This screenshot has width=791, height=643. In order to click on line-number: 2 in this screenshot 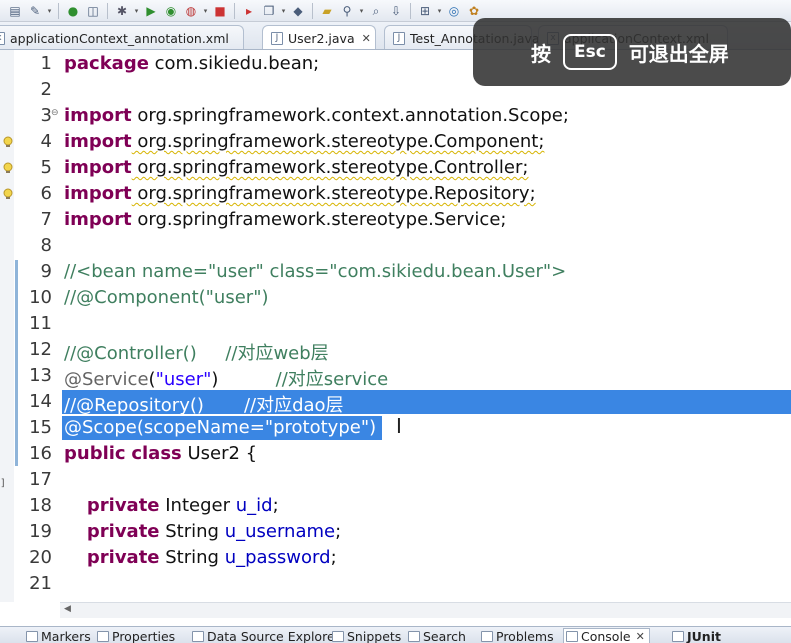, I will do `click(46, 89)`.